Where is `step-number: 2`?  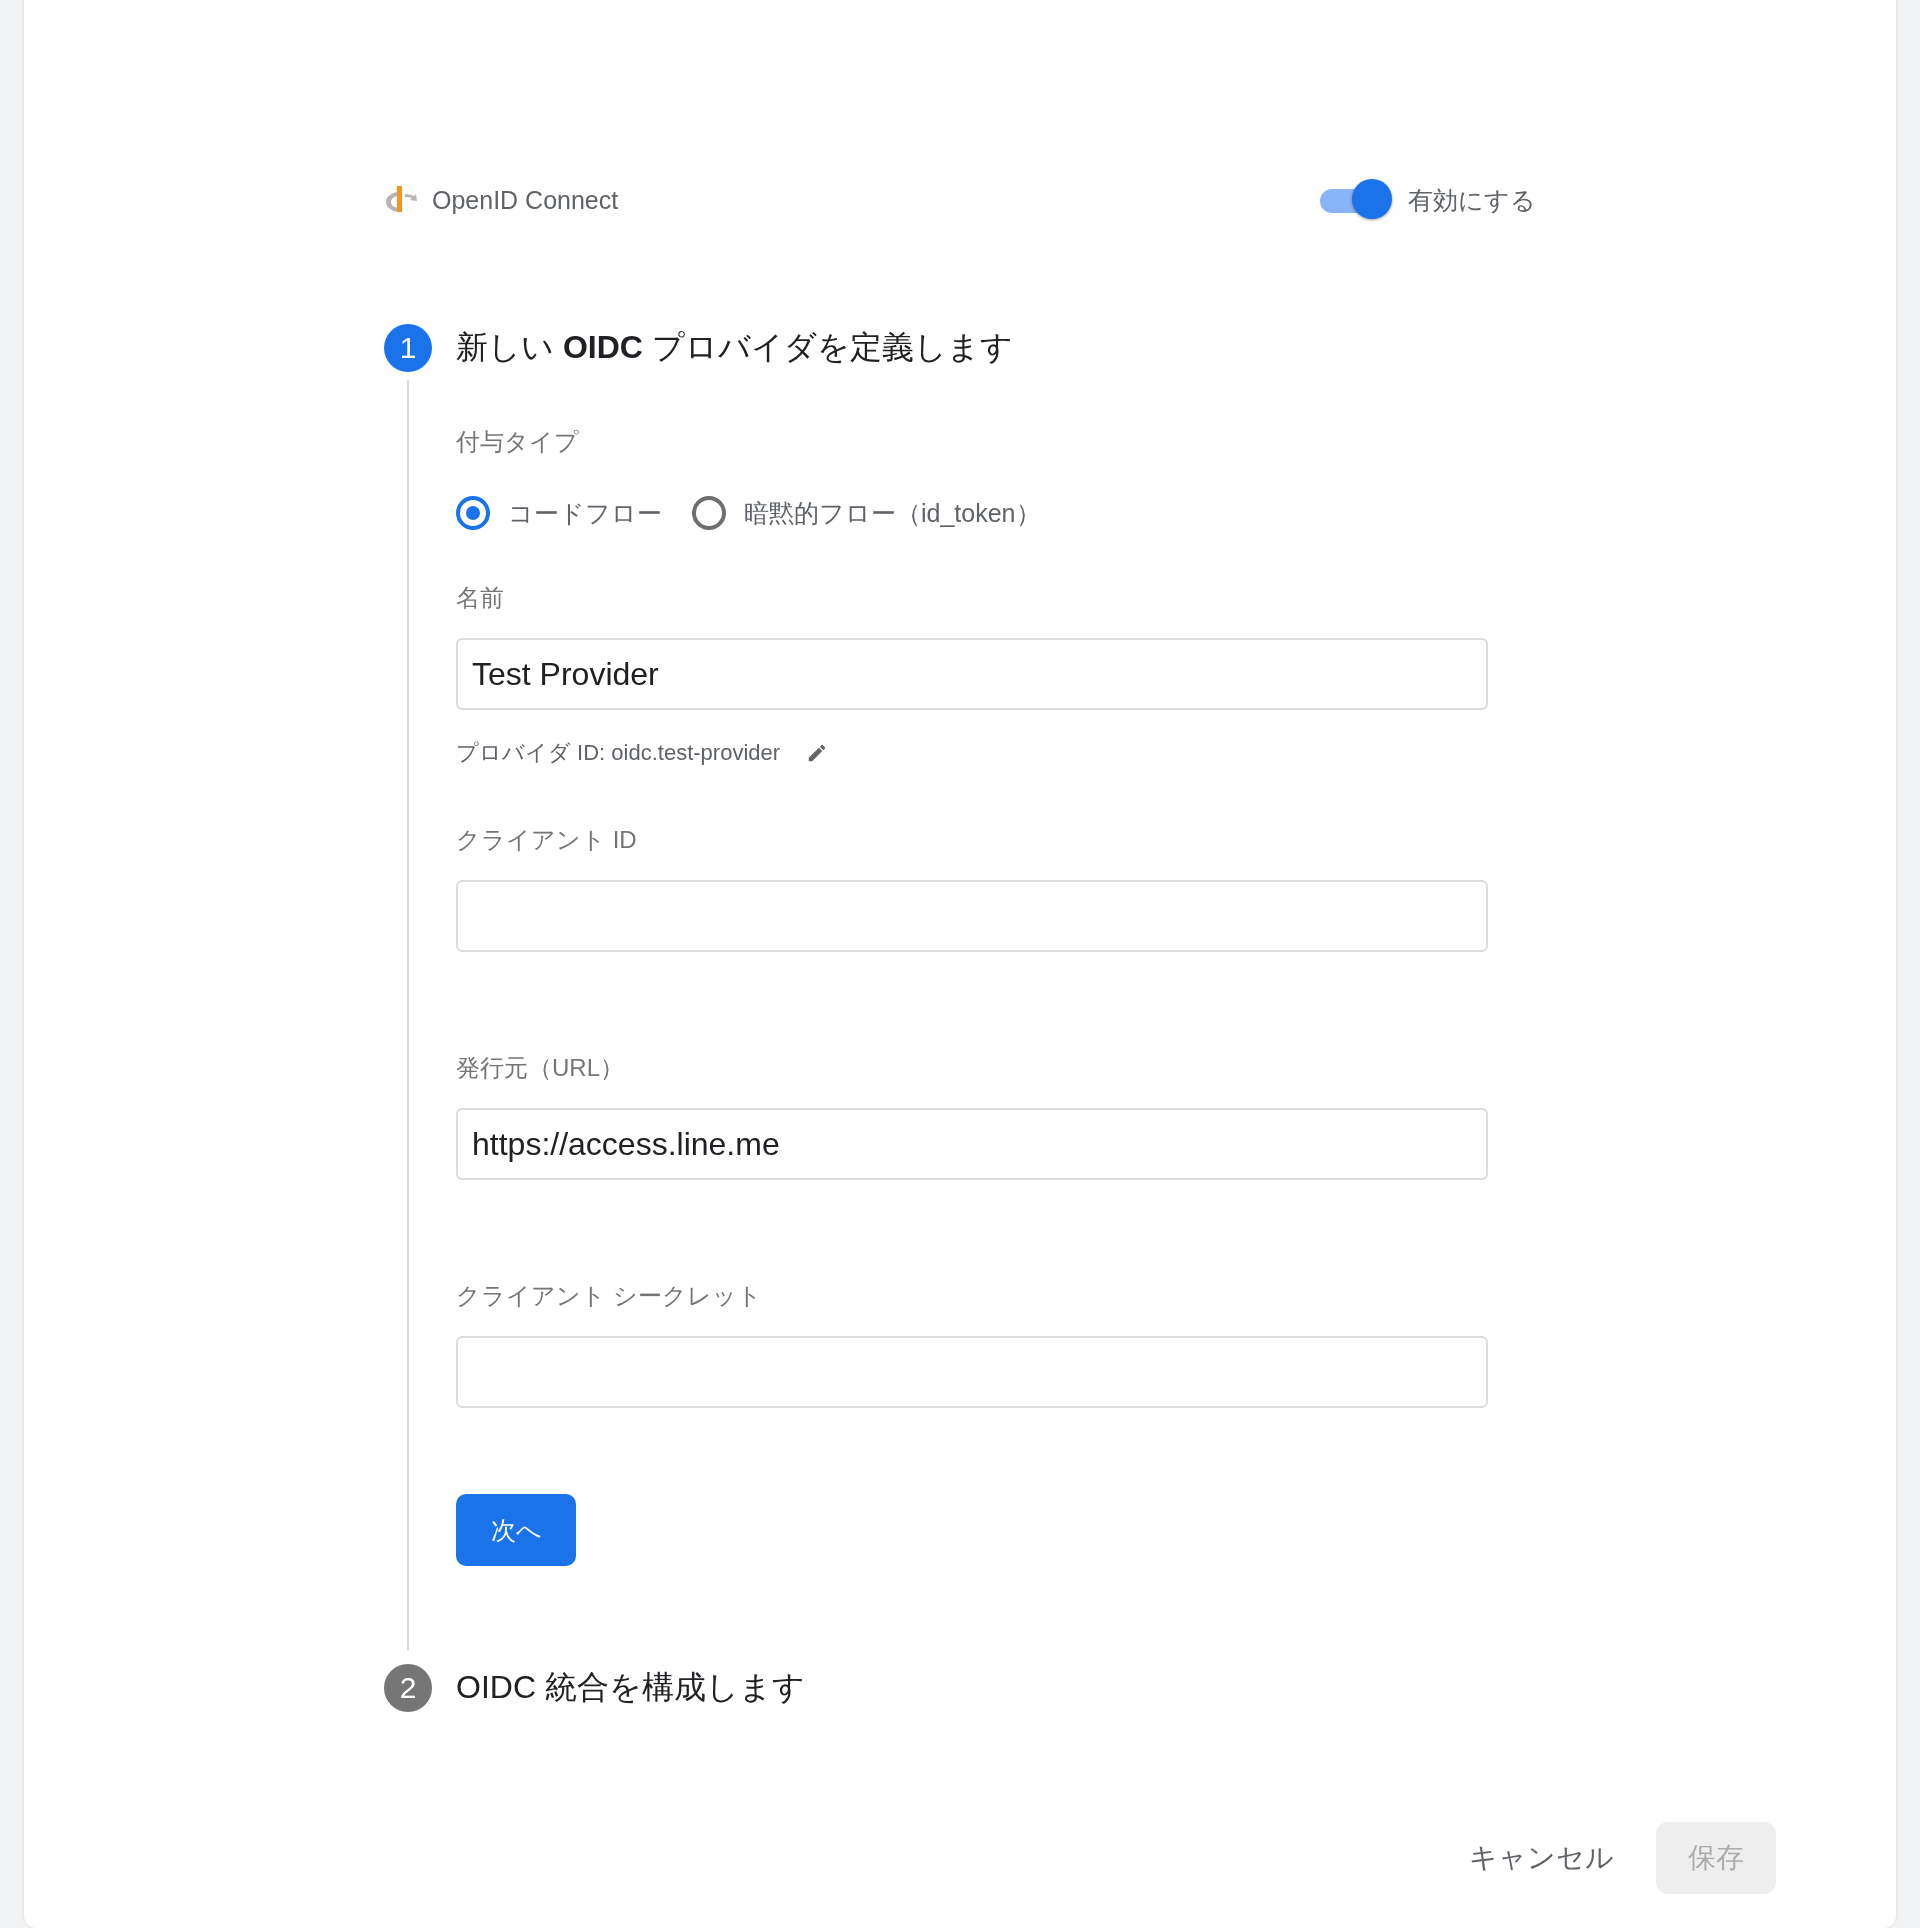
step-number: 2 is located at coordinates (408, 1688).